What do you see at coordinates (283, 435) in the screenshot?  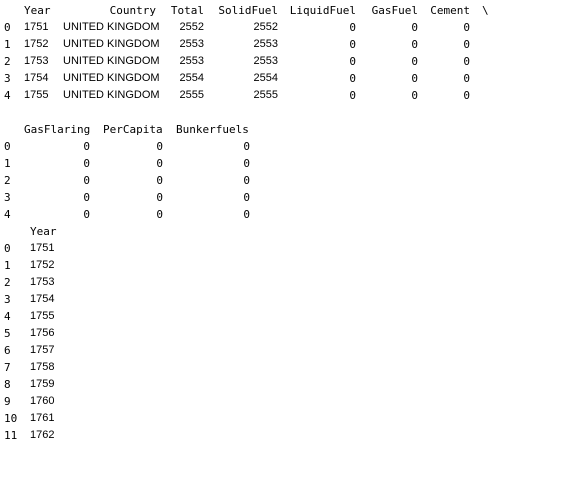 I see `table3-row: 11 1762` at bounding box center [283, 435].